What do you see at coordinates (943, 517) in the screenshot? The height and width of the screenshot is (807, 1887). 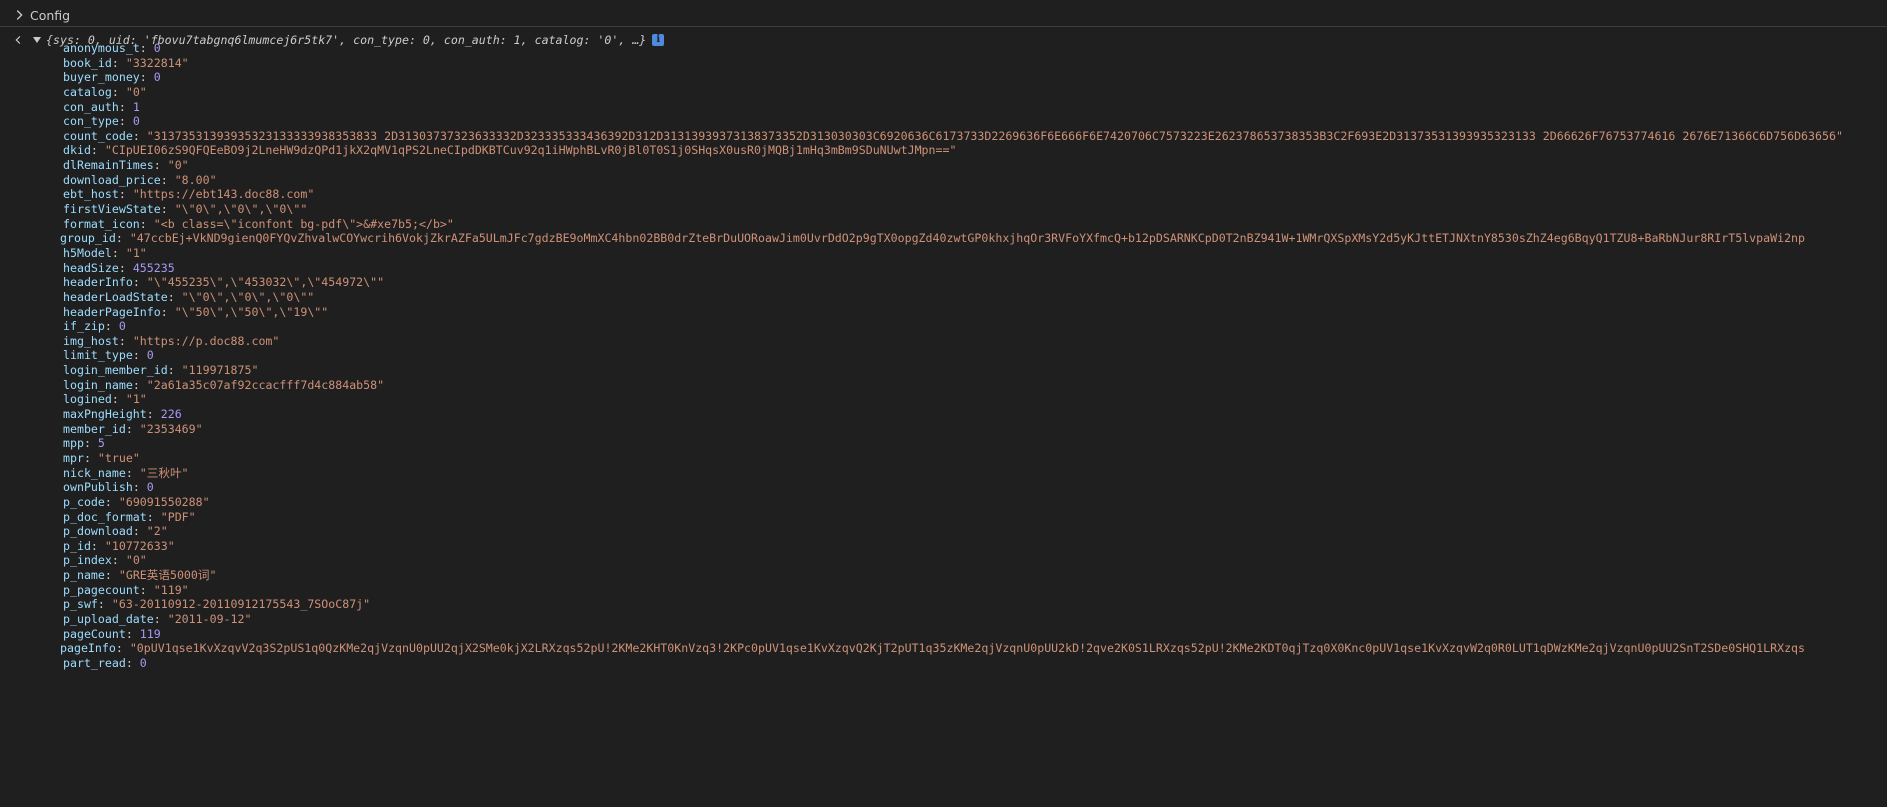 I see `property-row: p_doc_format: "PDF"` at bounding box center [943, 517].